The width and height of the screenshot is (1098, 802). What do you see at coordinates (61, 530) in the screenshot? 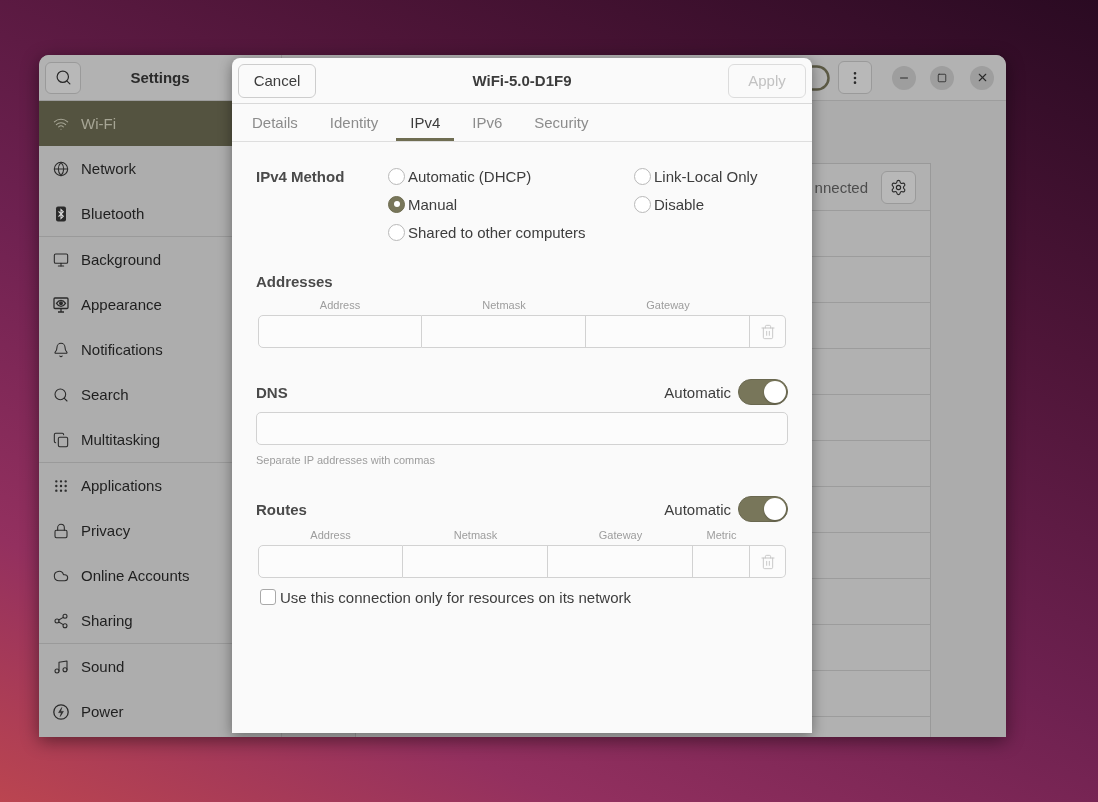
I see `lock-icon` at bounding box center [61, 530].